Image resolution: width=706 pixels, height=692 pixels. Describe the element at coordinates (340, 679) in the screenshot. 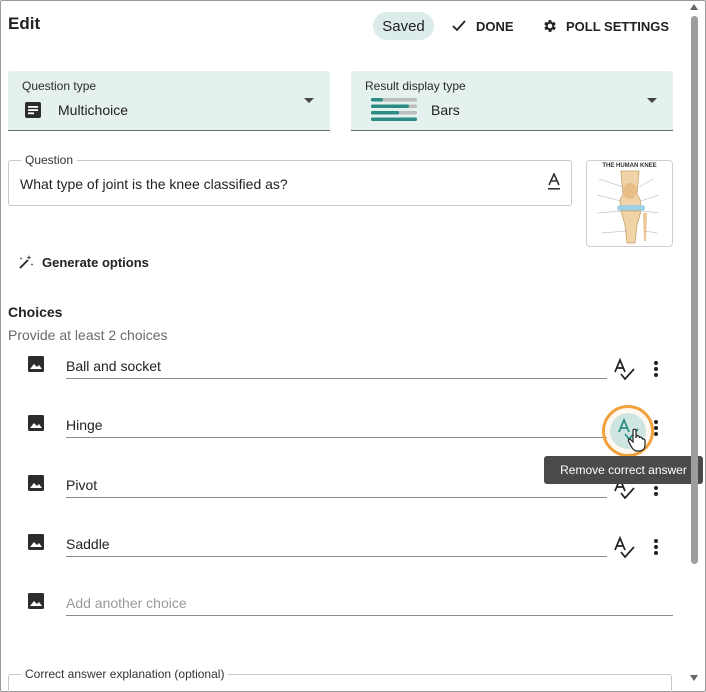

I see `explanation-field: Correct answer explanation (optional)` at that location.